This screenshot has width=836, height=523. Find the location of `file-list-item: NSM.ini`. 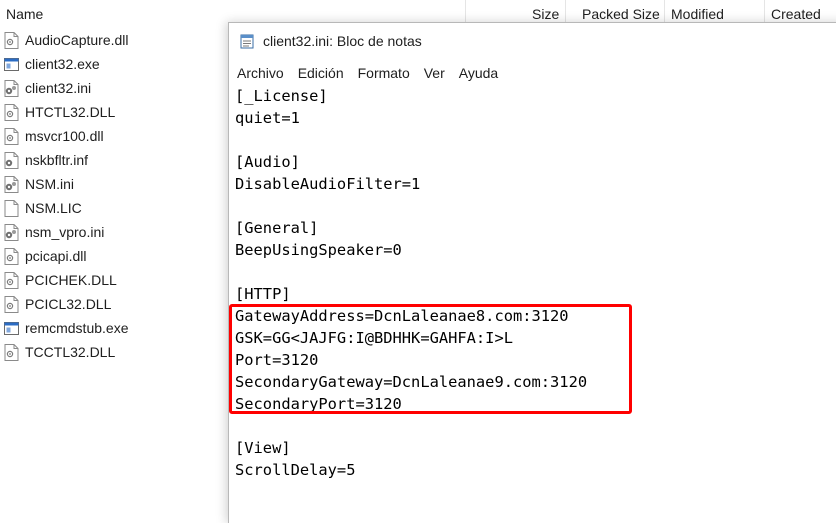

file-list-item: NSM.ini is located at coordinates (111, 184).